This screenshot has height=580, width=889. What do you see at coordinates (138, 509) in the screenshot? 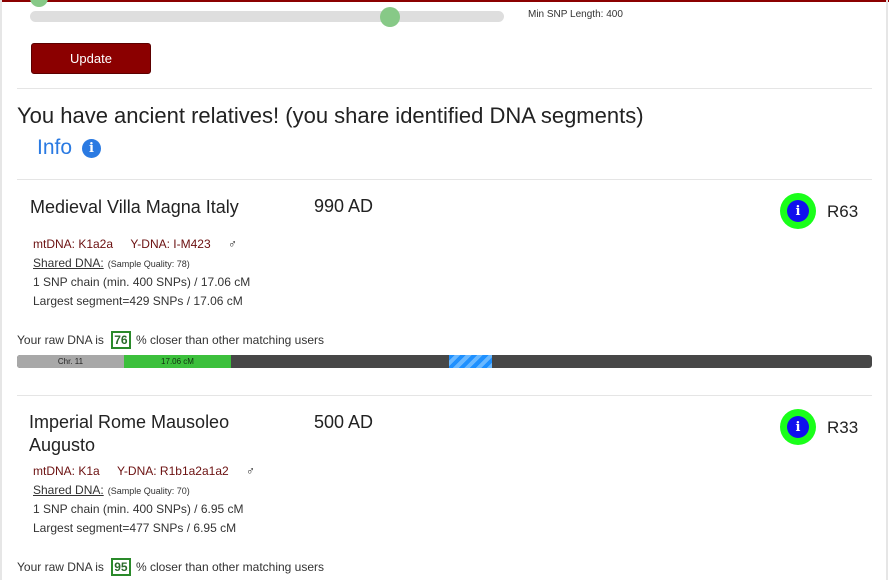
I see `snp-chain-info: 1 SNP chain (min. 400 SNPs) / 6.95 cM` at bounding box center [138, 509].